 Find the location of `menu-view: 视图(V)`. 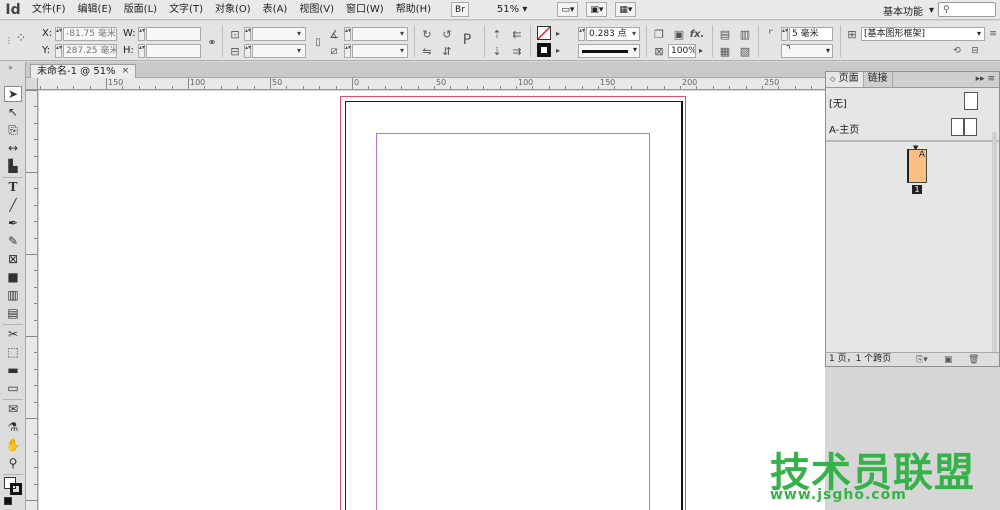

menu-view: 视图(V) is located at coordinates (316, 10).